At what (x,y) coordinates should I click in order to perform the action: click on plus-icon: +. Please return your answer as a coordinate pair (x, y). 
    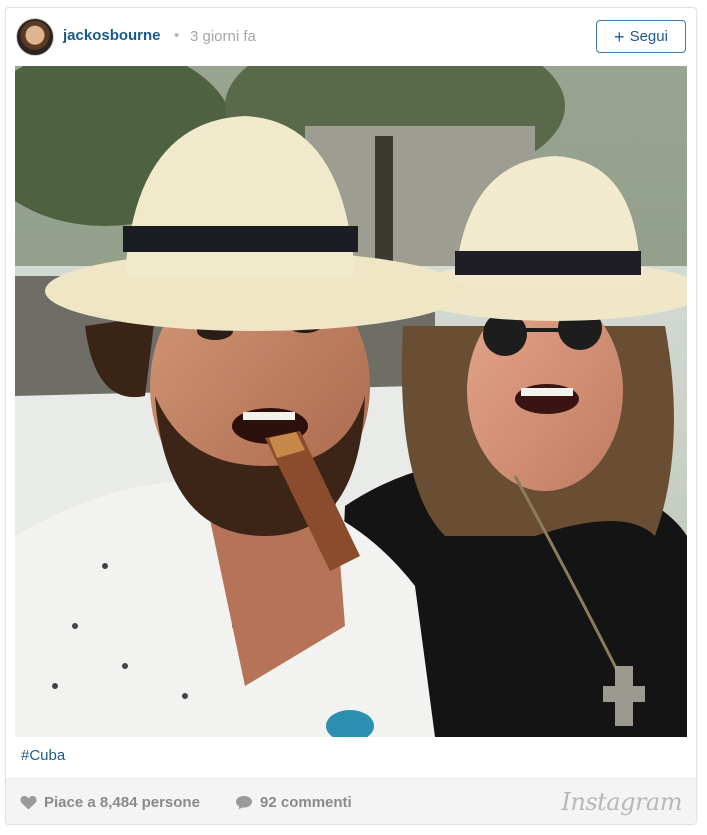
    Looking at the image, I should click on (619, 36).